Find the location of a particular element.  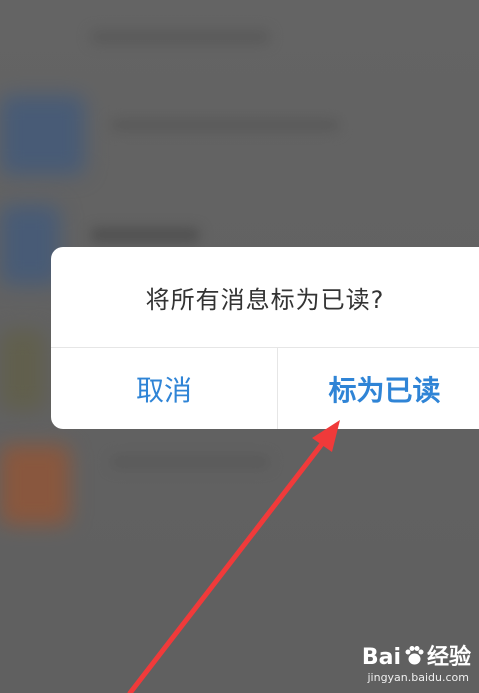

baidu-paw-icon is located at coordinates (414, 655).